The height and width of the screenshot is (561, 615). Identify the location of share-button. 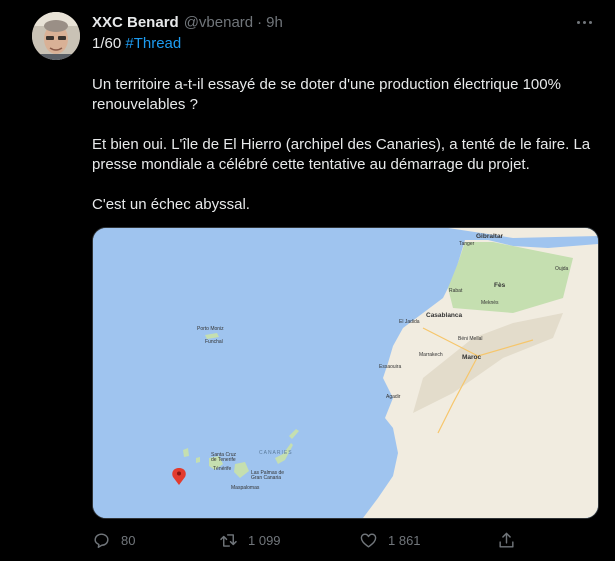
(506, 540).